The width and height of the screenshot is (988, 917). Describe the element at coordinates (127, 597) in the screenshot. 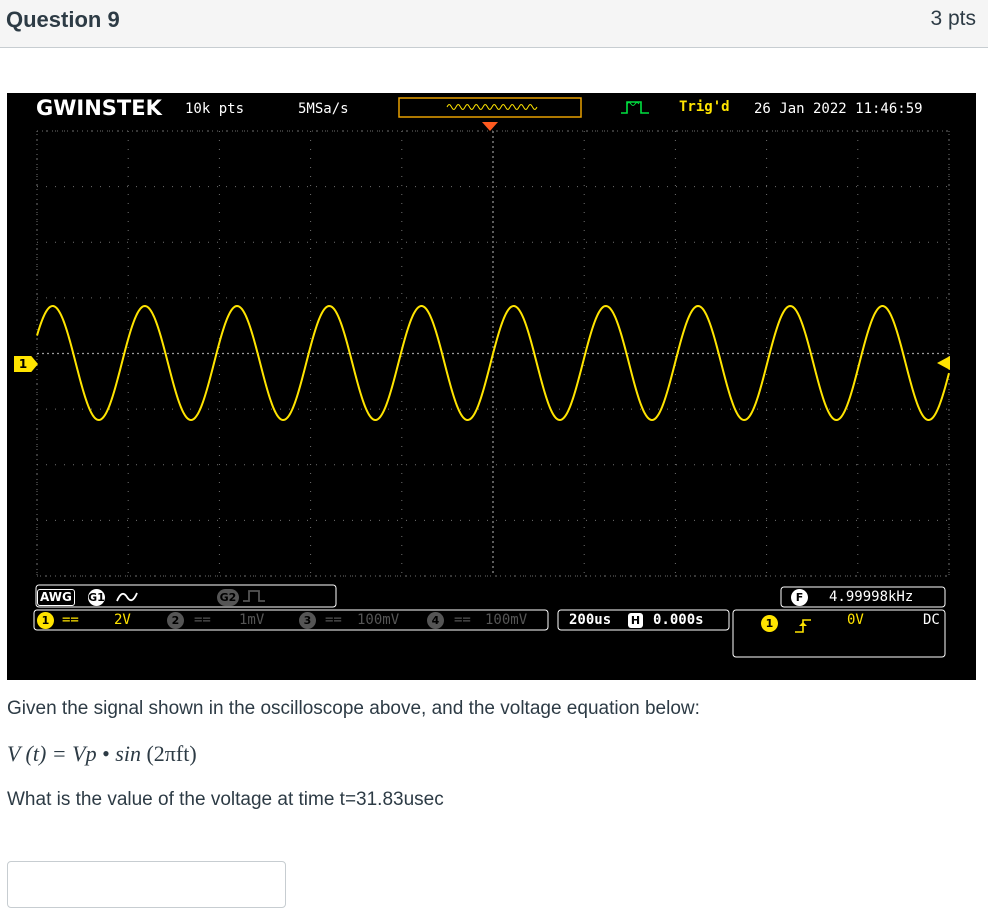

I see `sine-icon` at that location.